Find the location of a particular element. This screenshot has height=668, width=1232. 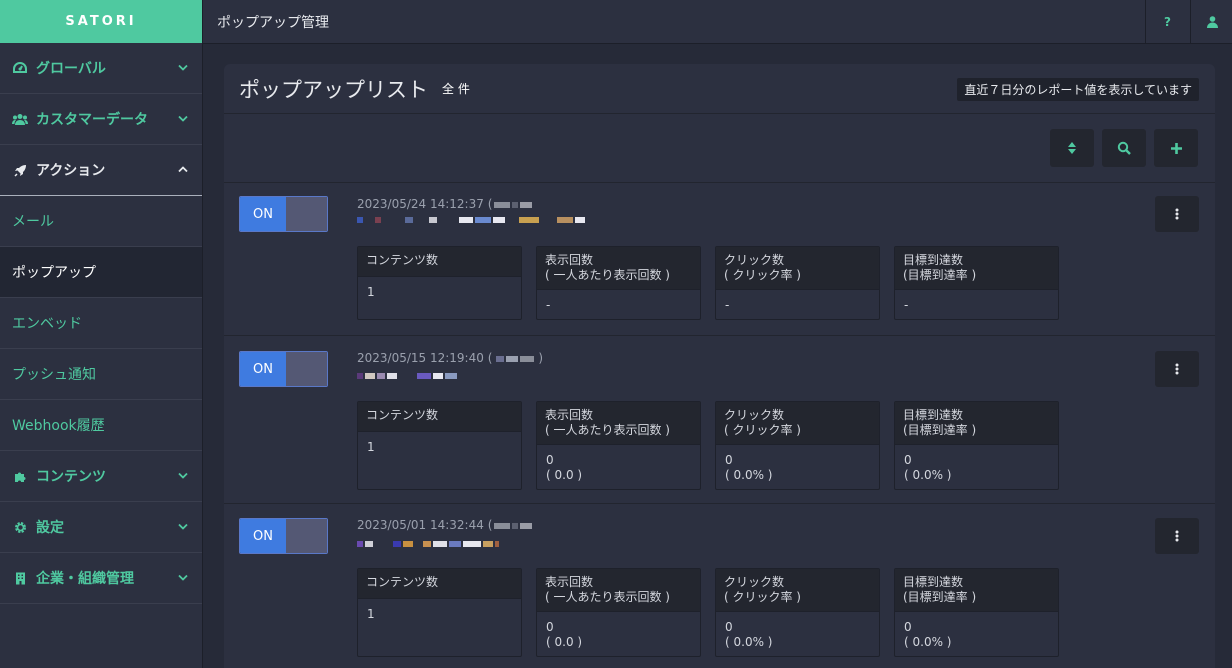

list-toolbar is located at coordinates (719, 148).